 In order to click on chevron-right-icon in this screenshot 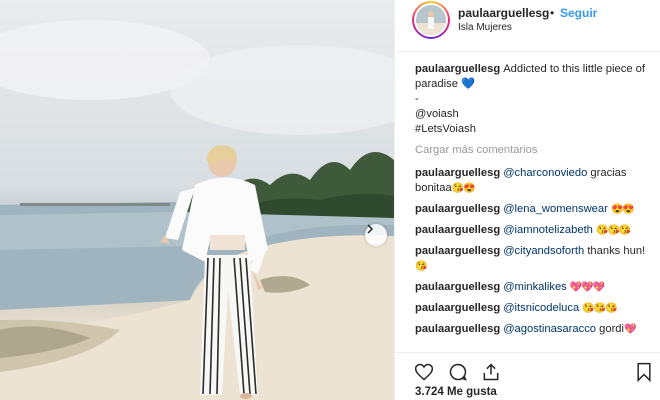, I will do `click(370, 229)`.